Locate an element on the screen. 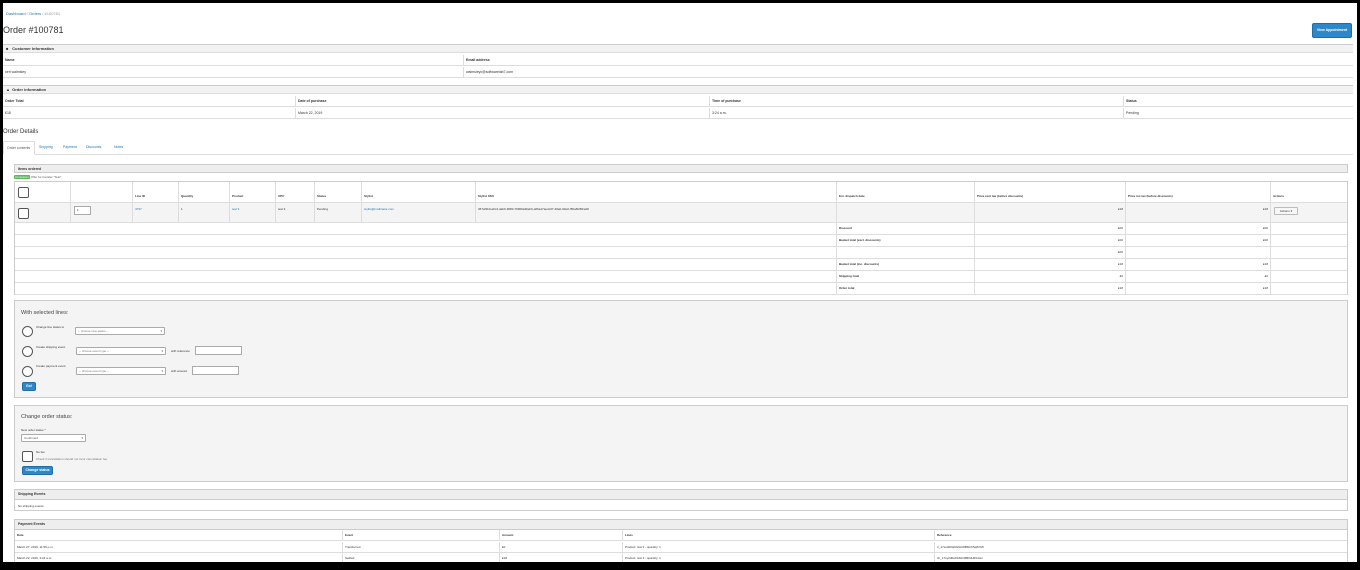 This screenshot has height=570, width=1360. shipping-event-radio is located at coordinates (27, 351).